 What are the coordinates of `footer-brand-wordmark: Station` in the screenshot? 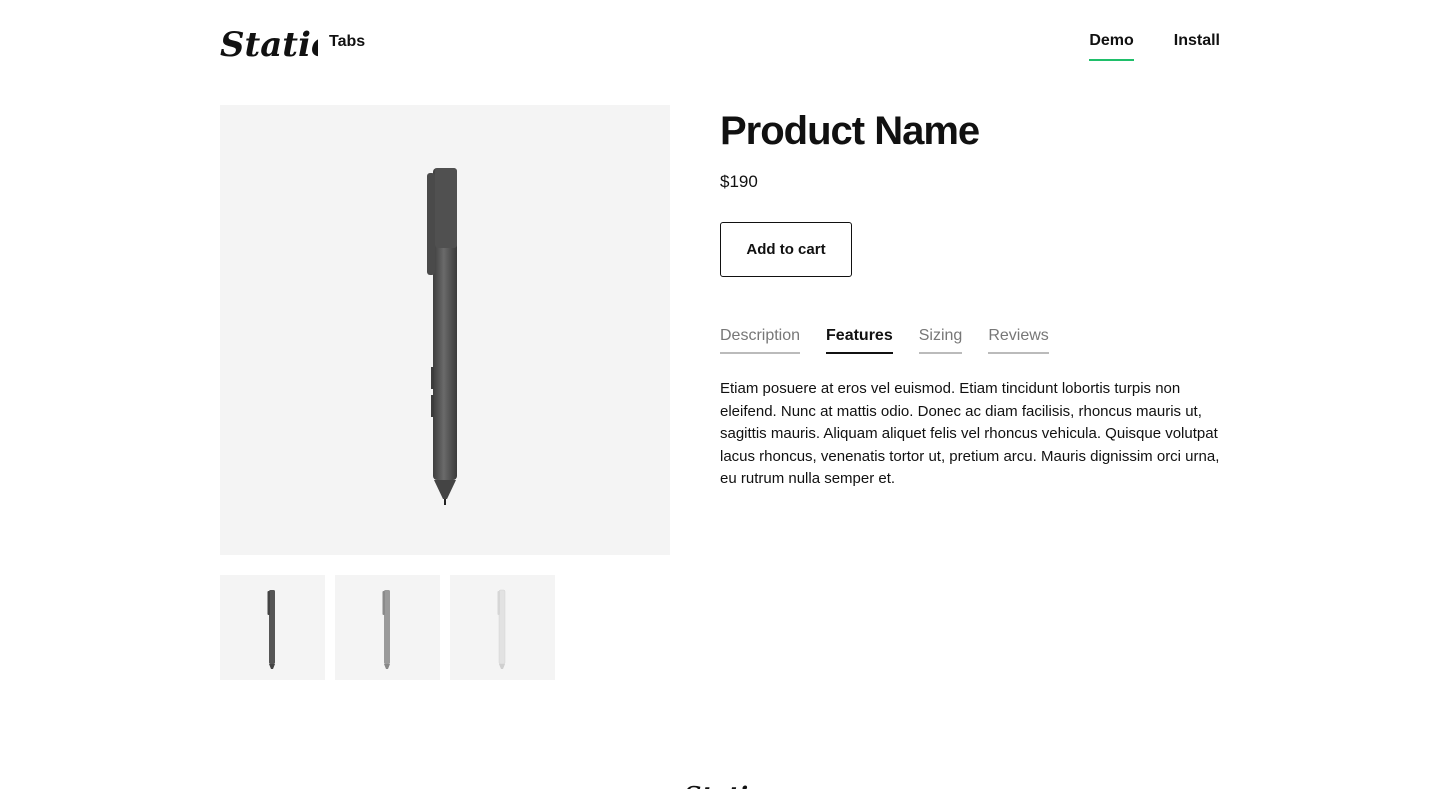 It's located at (720, 785).